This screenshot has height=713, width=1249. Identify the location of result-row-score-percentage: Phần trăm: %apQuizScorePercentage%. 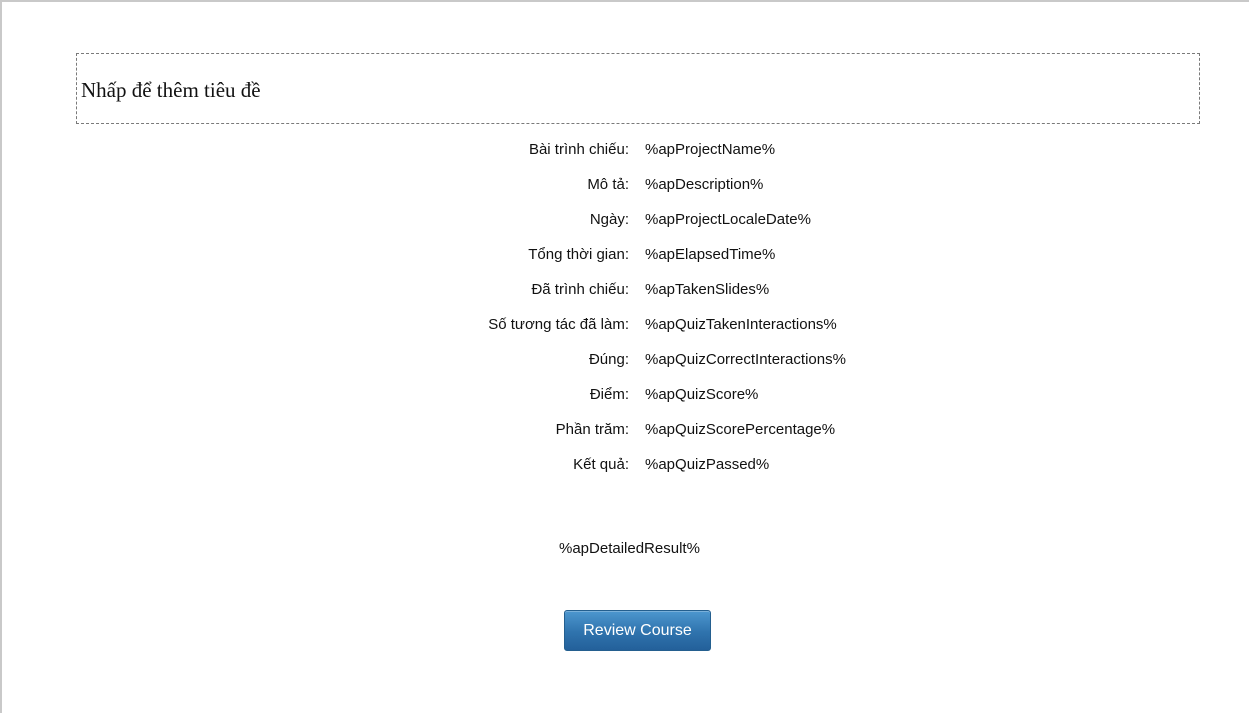
(625, 437).